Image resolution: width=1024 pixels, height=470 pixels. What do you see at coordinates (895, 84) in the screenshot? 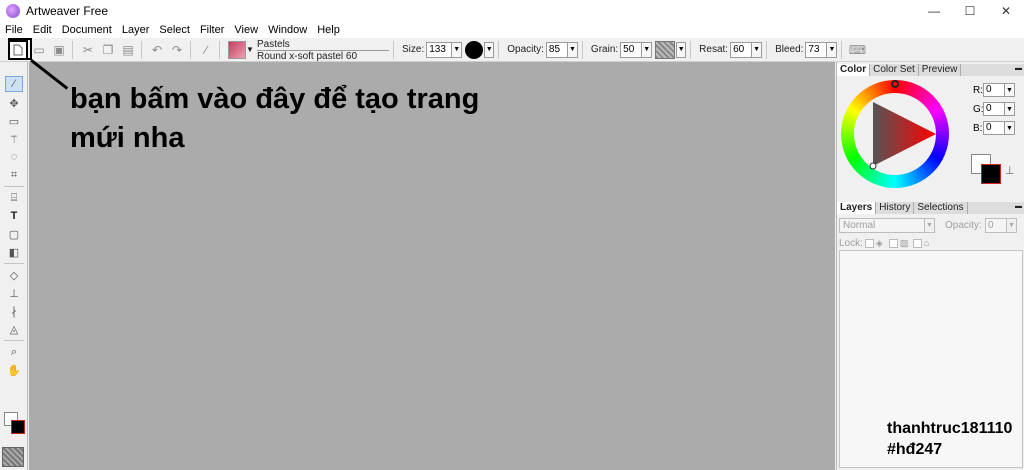
I see `hue-selector-handle` at bounding box center [895, 84].